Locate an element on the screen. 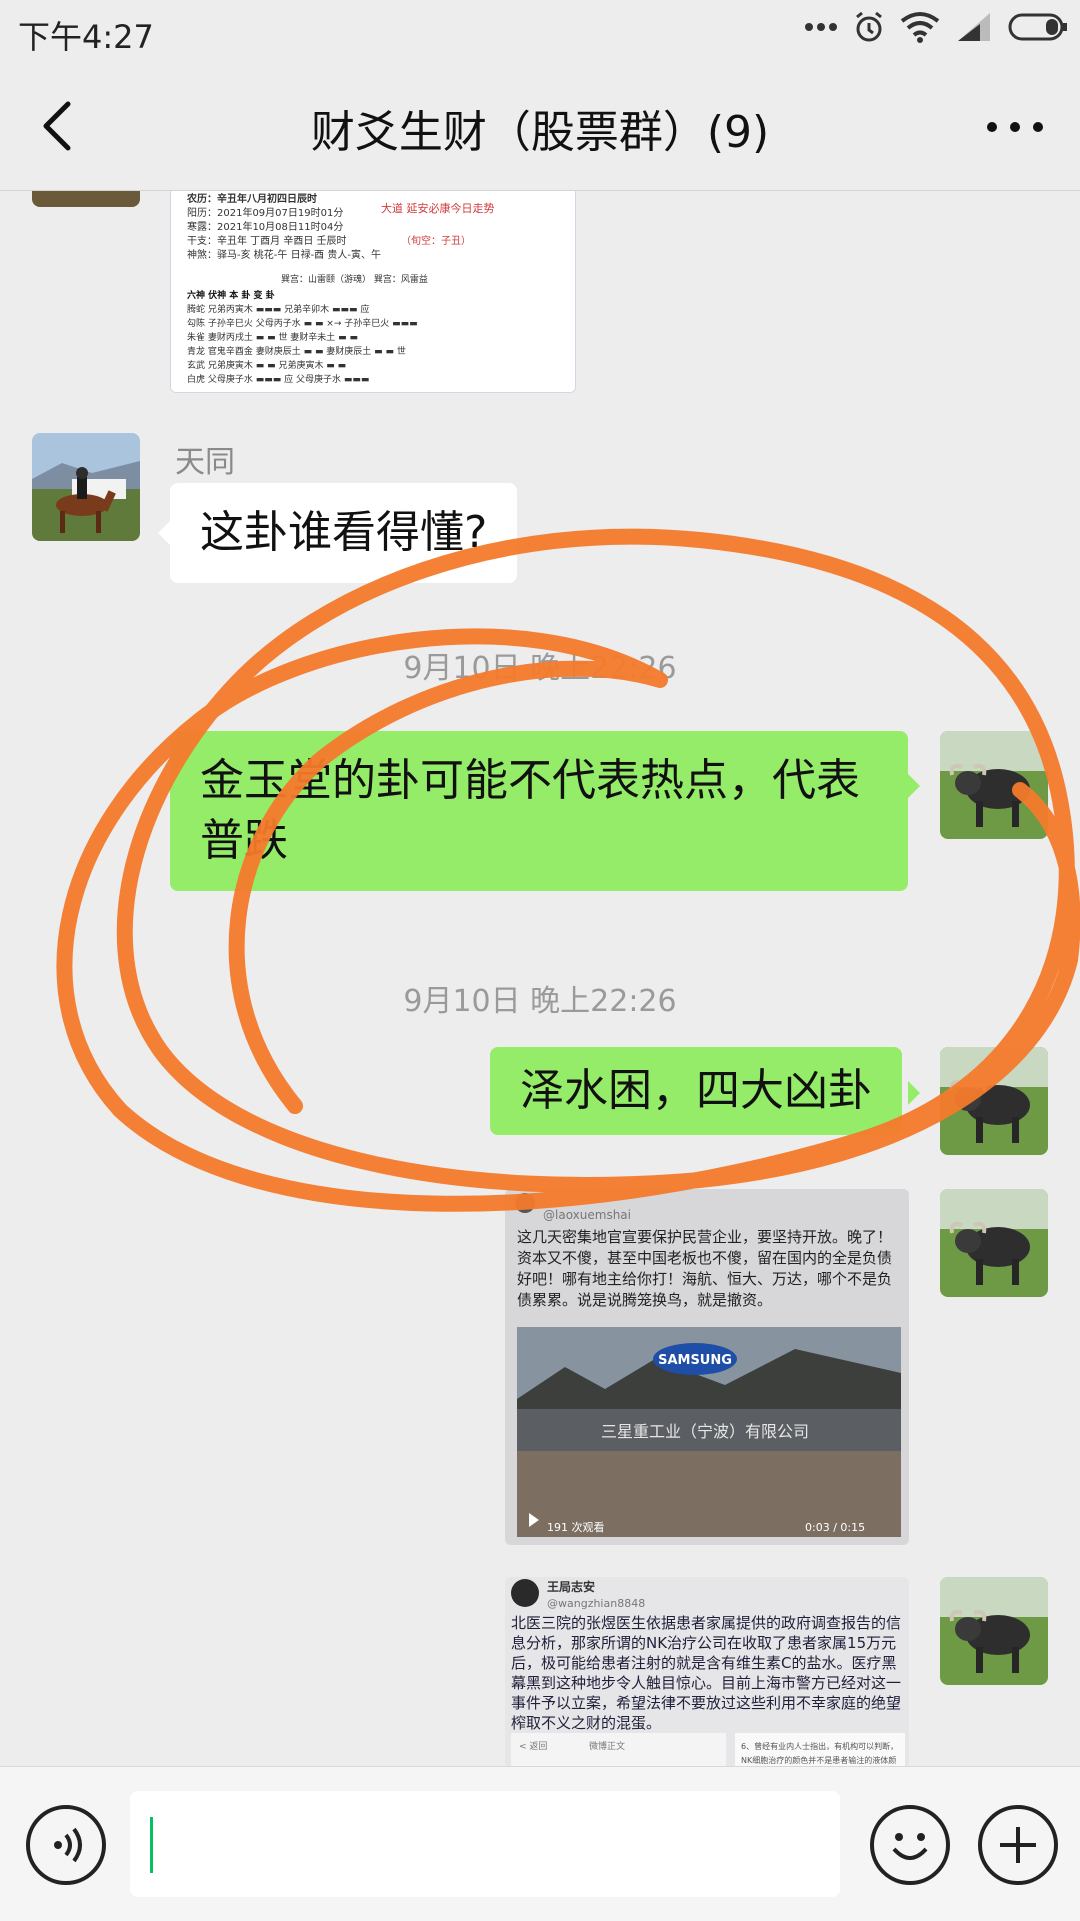 The width and height of the screenshot is (1080, 1921). status-icons is located at coordinates (936, 27).